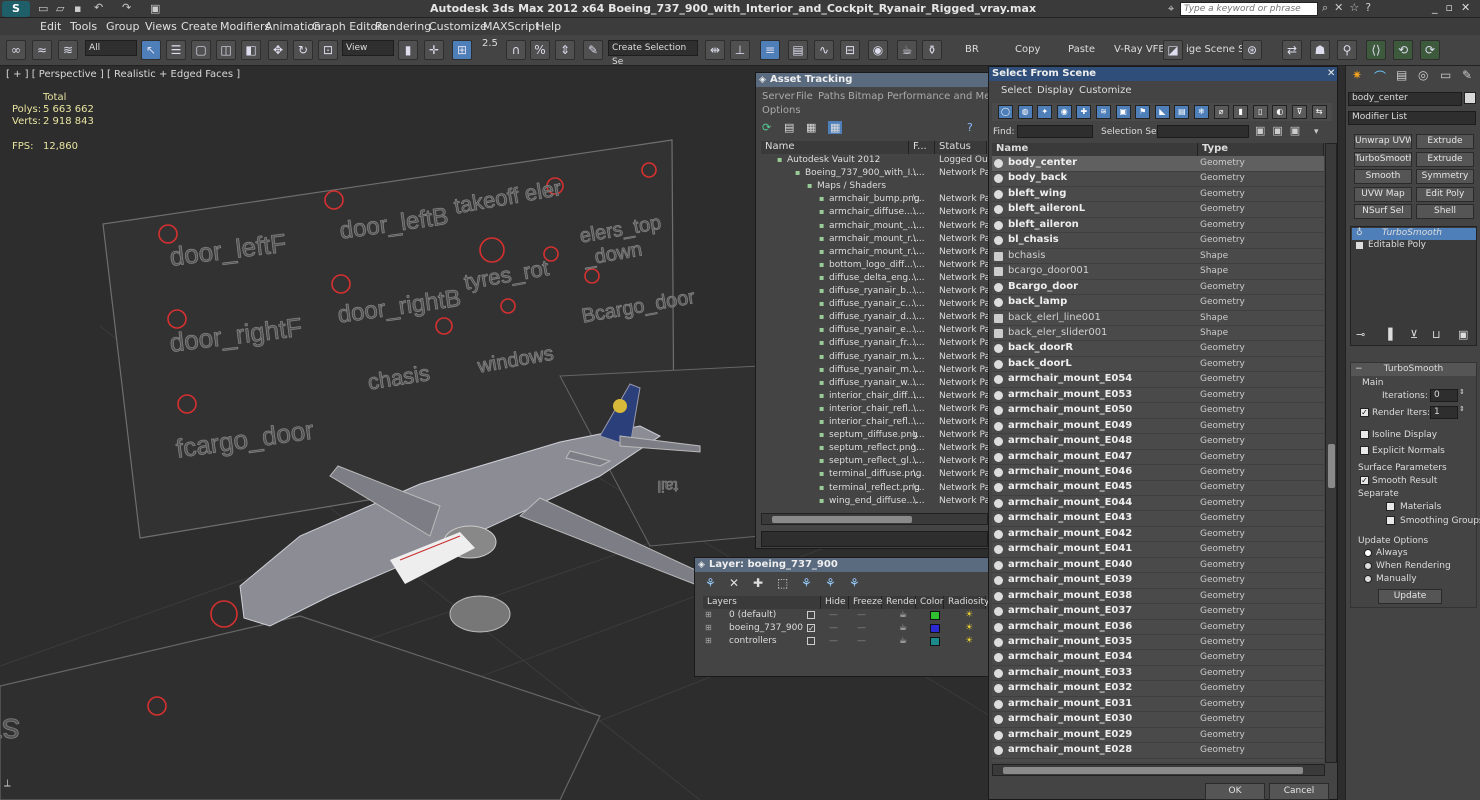 The width and height of the screenshot is (1480, 800). What do you see at coordinates (516, 50) in the screenshot?
I see `snap-toggle-icon: ∩` at bounding box center [516, 50].